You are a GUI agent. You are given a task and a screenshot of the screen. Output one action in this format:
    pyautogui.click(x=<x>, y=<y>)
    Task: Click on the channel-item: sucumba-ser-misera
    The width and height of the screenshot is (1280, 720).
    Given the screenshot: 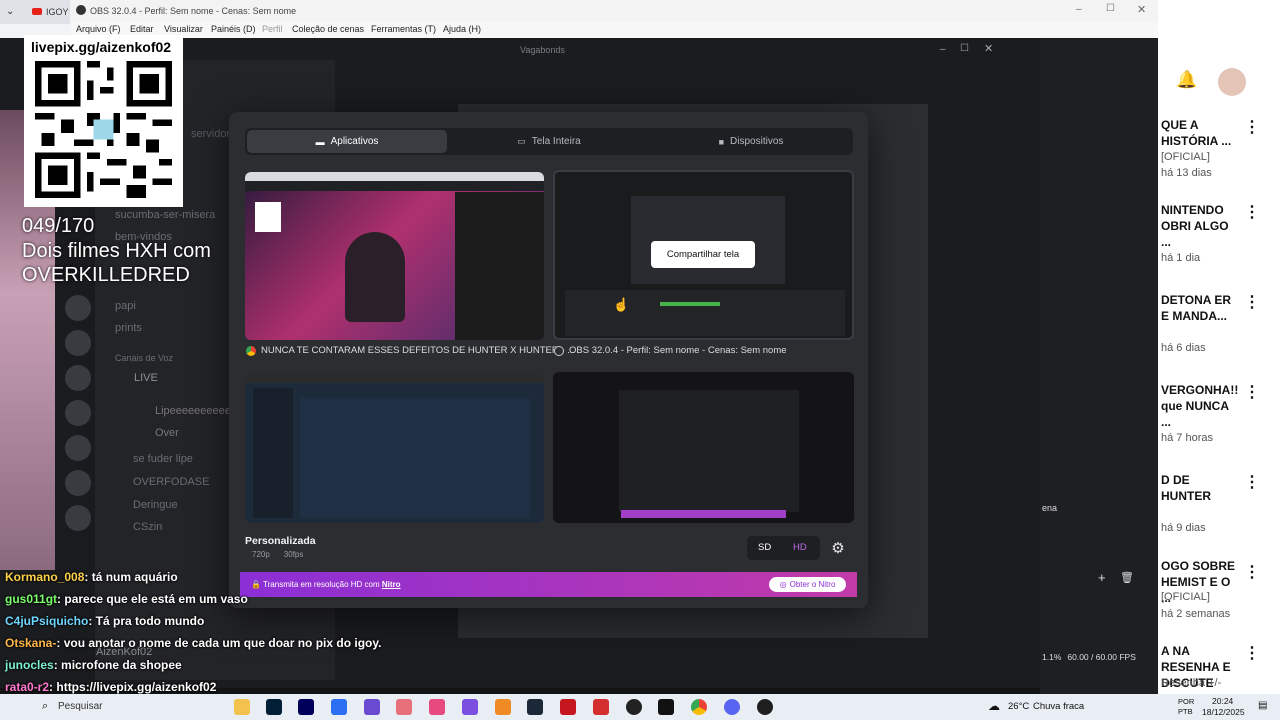 What is the action you would take?
    pyautogui.click(x=165, y=215)
    